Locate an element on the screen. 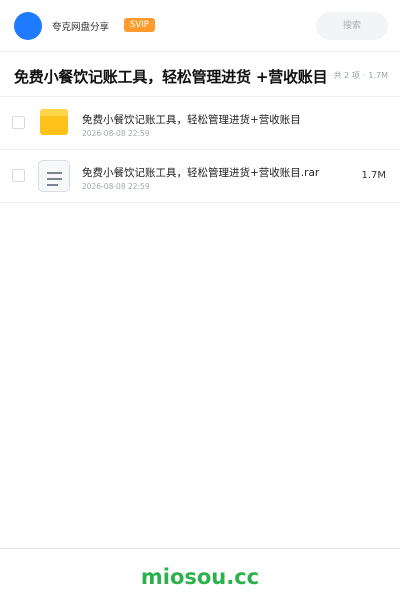 Image resolution: width=400 pixels, height=600 pixels. folder-icon is located at coordinates (54, 123).